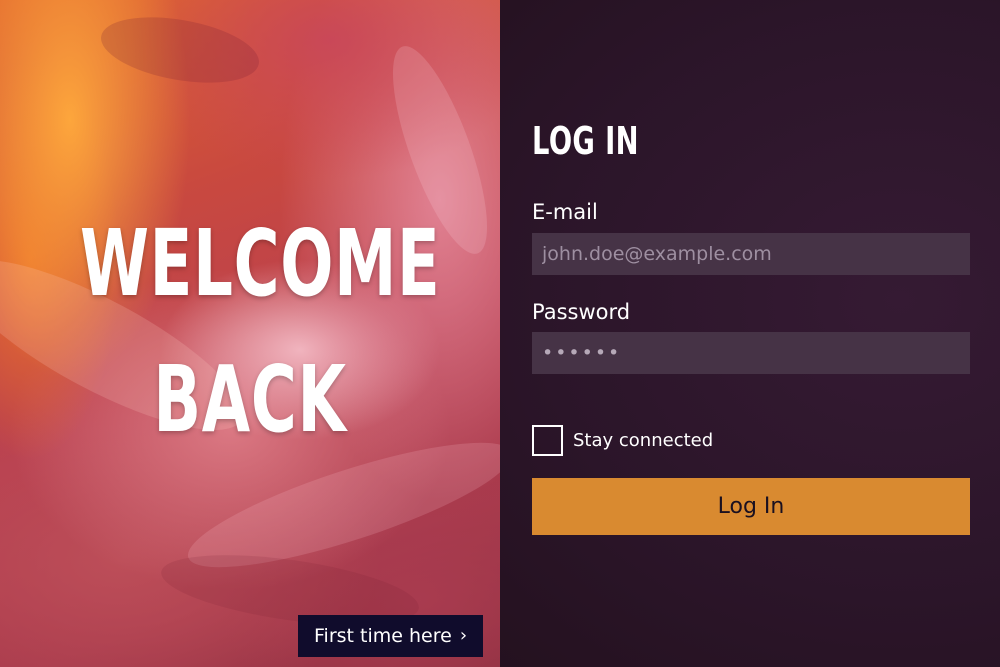 The image size is (1000, 667). I want to click on login-button: Log In, so click(751, 506).